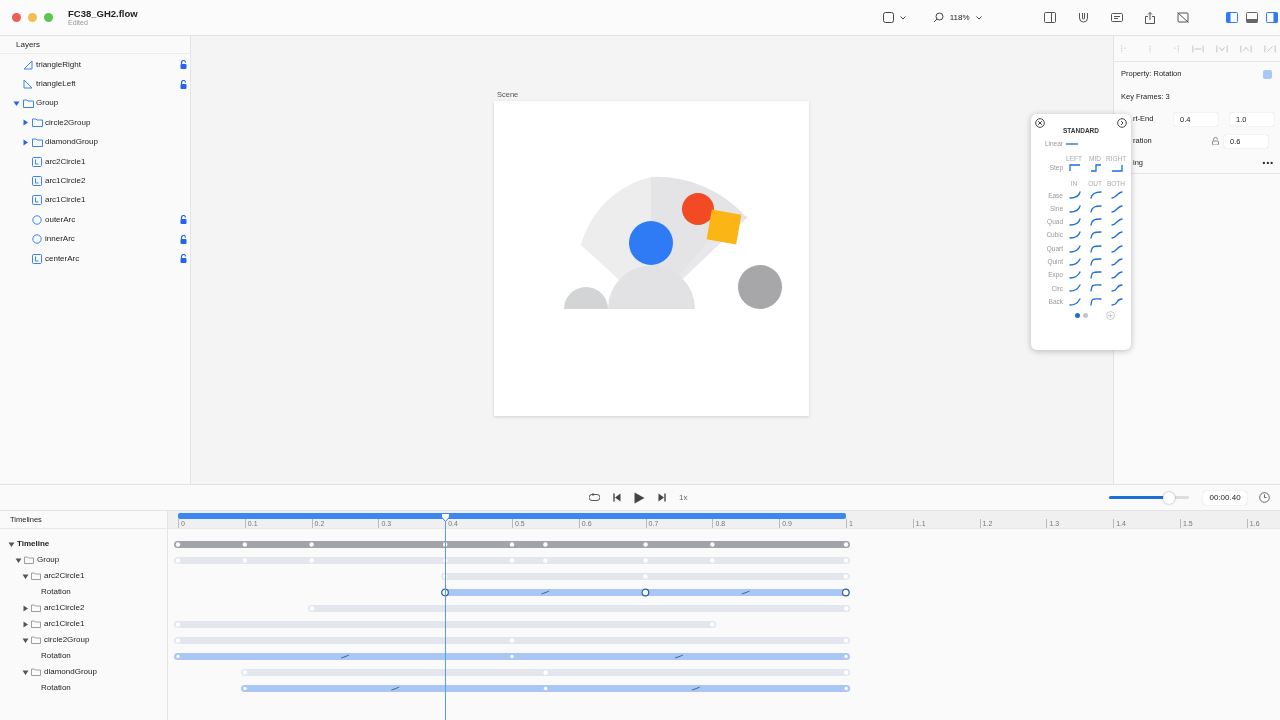 The height and width of the screenshot is (720, 1280). I want to click on zoom-menu-button: 118%, so click(957, 17).